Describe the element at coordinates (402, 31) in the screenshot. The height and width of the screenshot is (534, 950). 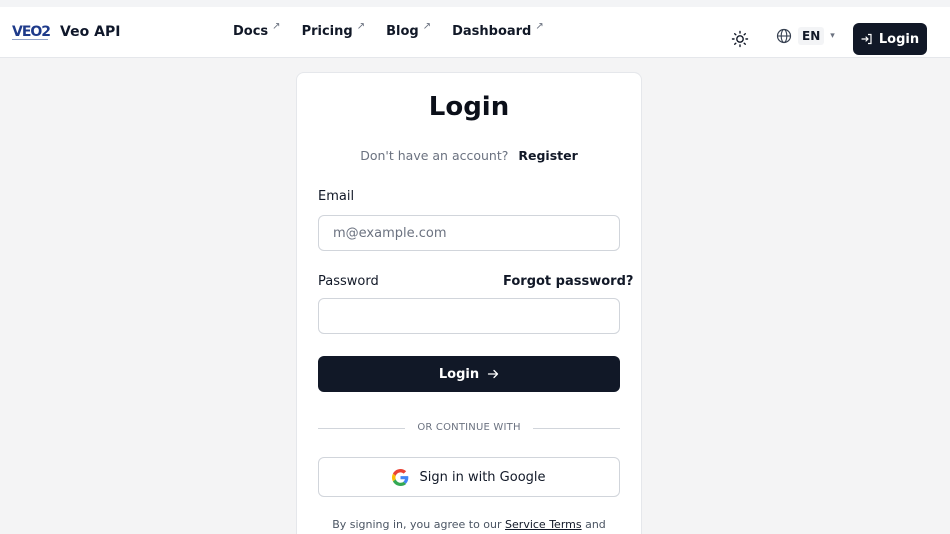
I see `nav-link-label: Blog` at that location.